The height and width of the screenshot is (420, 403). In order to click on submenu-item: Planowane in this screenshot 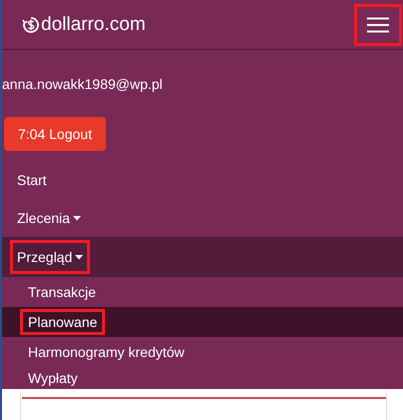, I will do `click(63, 322)`.